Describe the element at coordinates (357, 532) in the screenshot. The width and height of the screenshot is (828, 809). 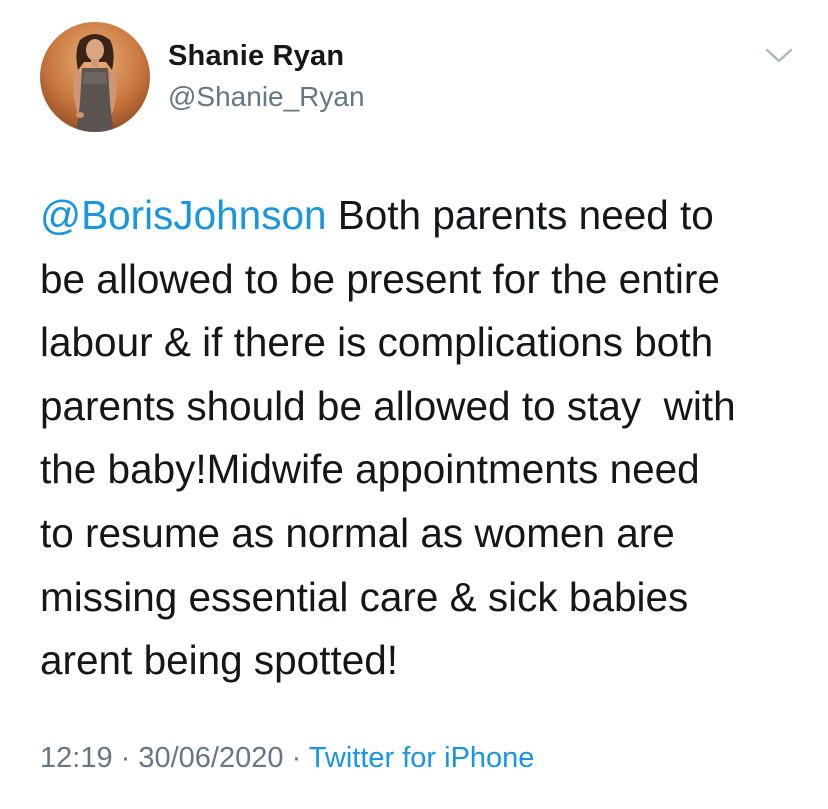
I see `tweet-line: to resume as normal as women are` at that location.